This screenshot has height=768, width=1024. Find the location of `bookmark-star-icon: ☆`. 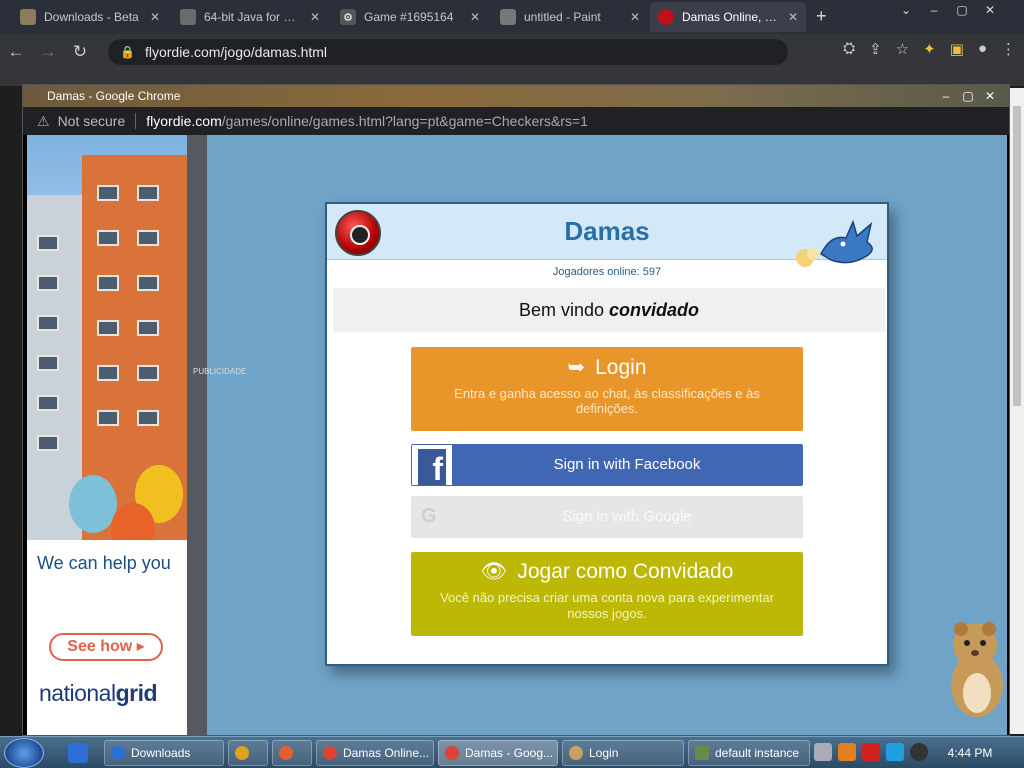

bookmark-star-icon: ☆ is located at coordinates (902, 49).